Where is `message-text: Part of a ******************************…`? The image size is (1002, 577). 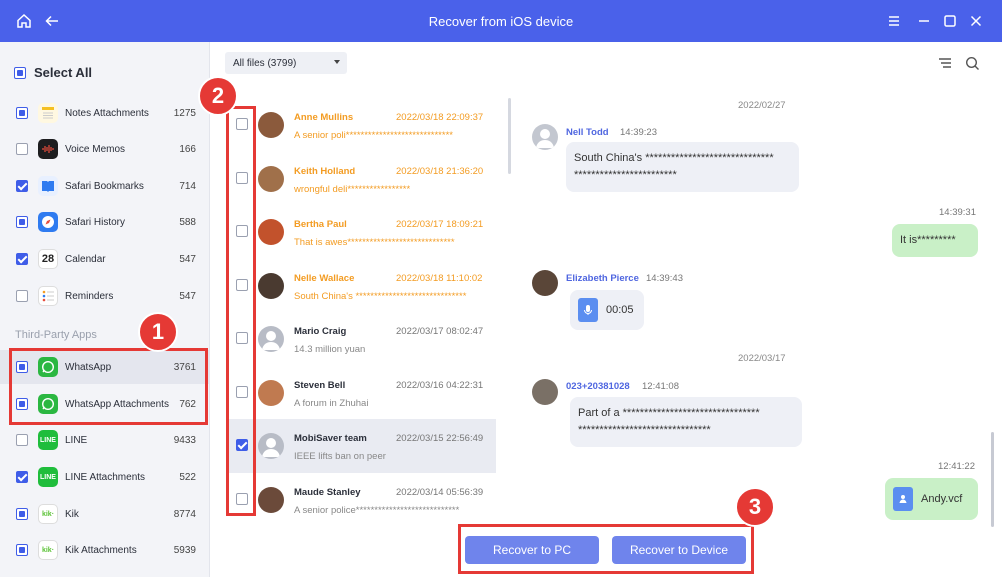 message-text: Part of a ******************************… is located at coordinates (669, 413).